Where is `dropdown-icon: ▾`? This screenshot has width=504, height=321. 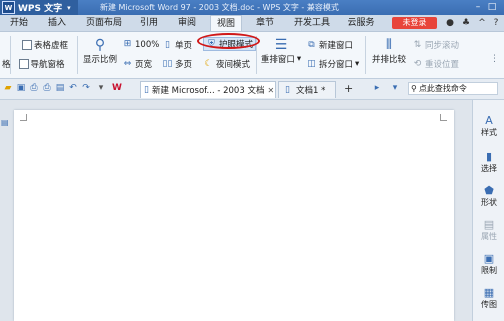 dropdown-icon: ▾ is located at coordinates (101, 88).